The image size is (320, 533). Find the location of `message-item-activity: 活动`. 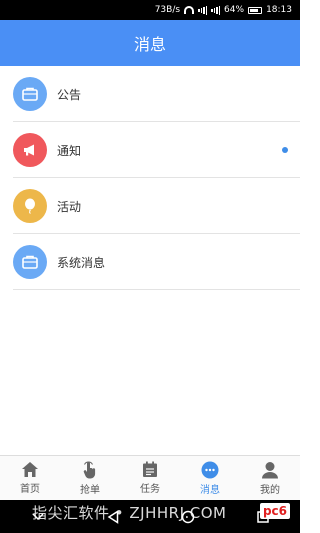

message-item-activity: 活动 is located at coordinates (150, 206).